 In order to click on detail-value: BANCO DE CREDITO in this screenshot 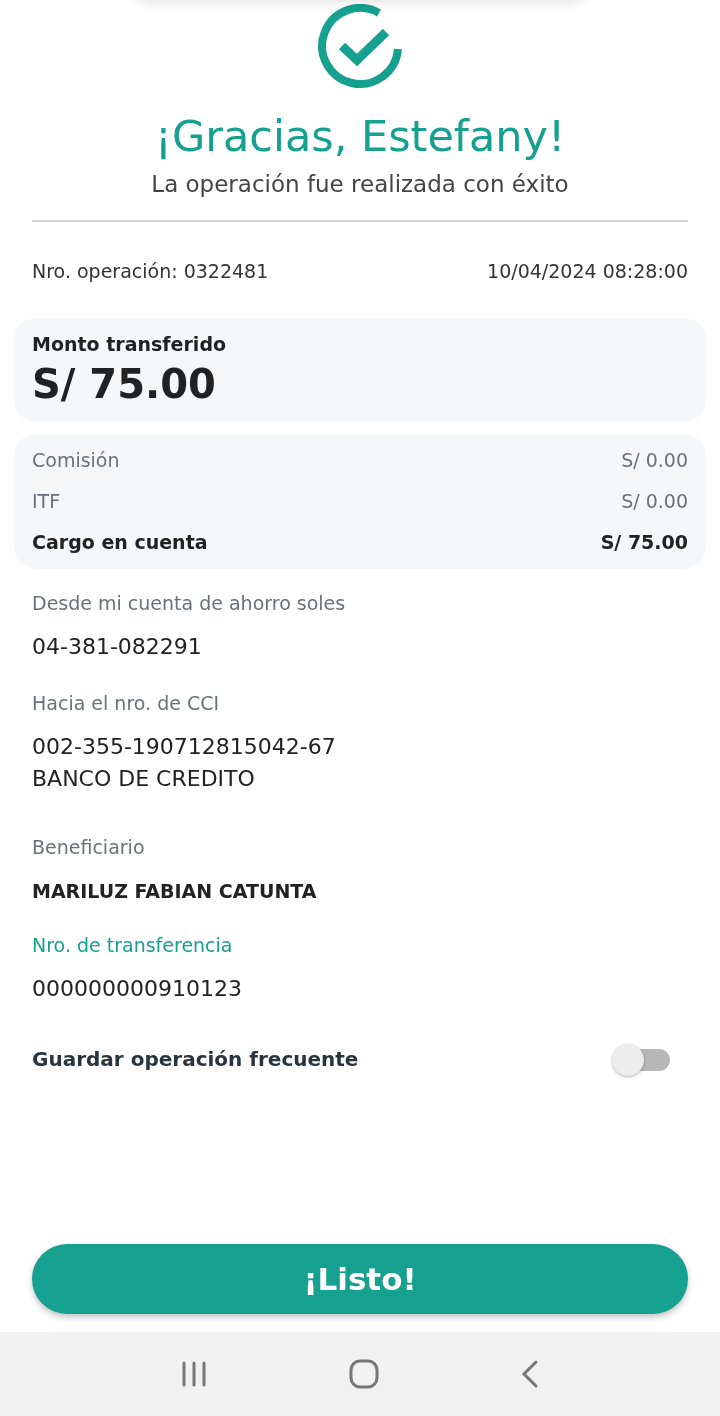, I will do `click(144, 779)`.